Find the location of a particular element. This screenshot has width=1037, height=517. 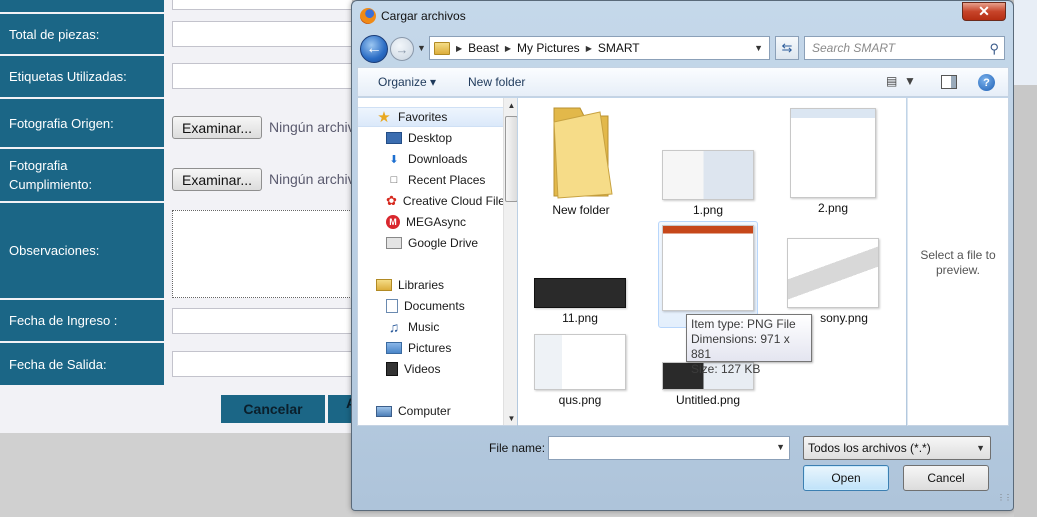

nav-music: ♫ Music is located at coordinates (431, 327).